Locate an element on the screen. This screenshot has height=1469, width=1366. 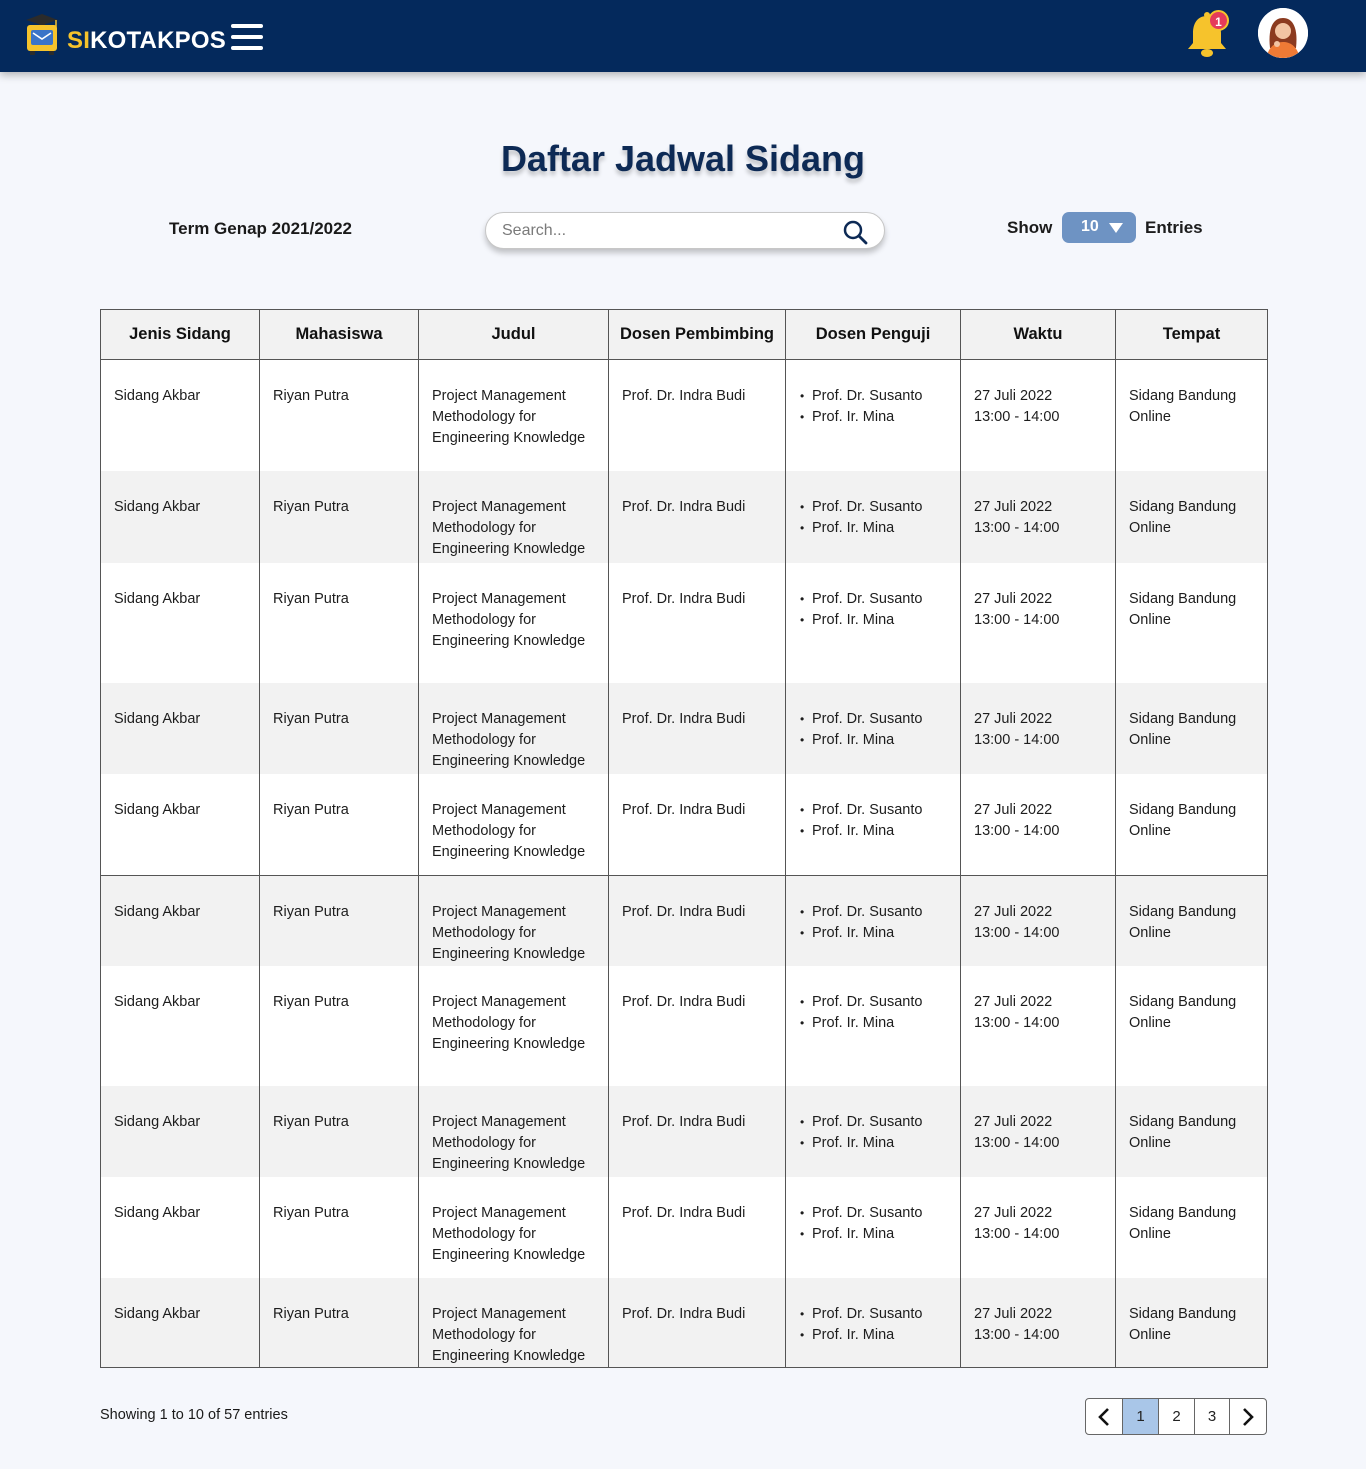
app-logo: SIKOTAKPOS is located at coordinates (124, 34).